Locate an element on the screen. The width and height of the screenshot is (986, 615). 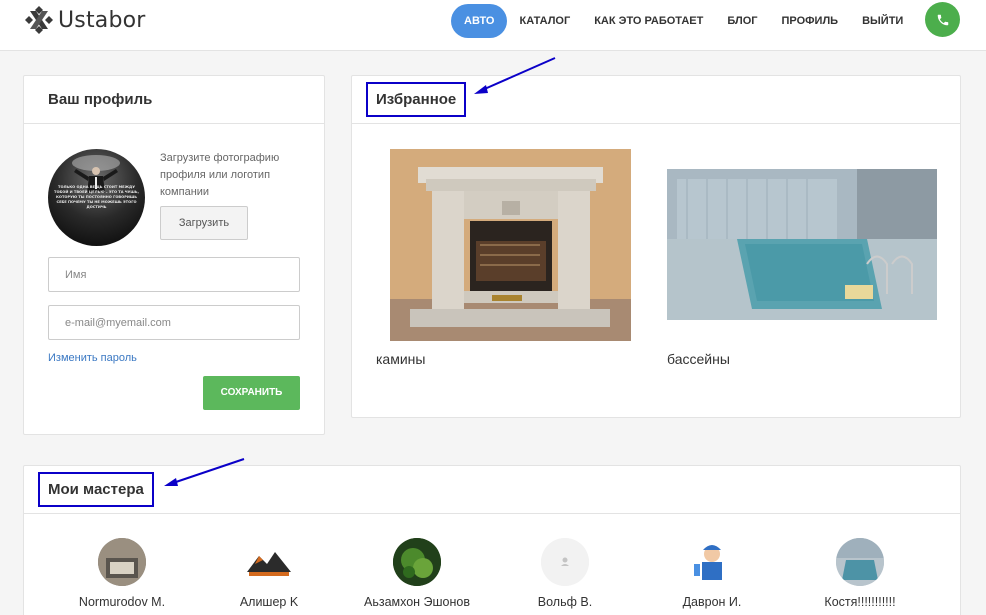
master-card: Аьзамхон Эшонов is located at coordinates (417, 573).